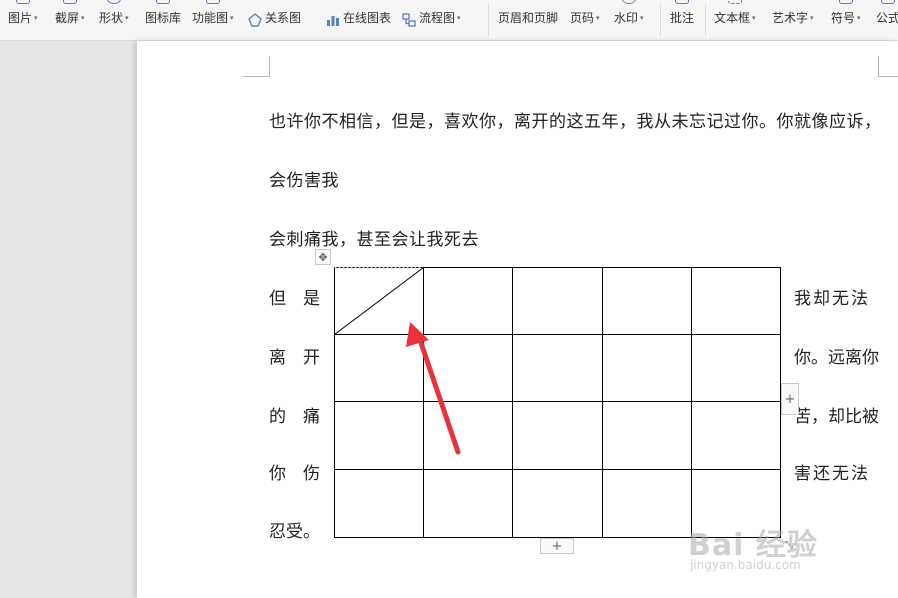 This screenshot has height=598, width=898. I want to click on watermark-logo: Bai 经验 jingyan.baidu.com, so click(773, 550).